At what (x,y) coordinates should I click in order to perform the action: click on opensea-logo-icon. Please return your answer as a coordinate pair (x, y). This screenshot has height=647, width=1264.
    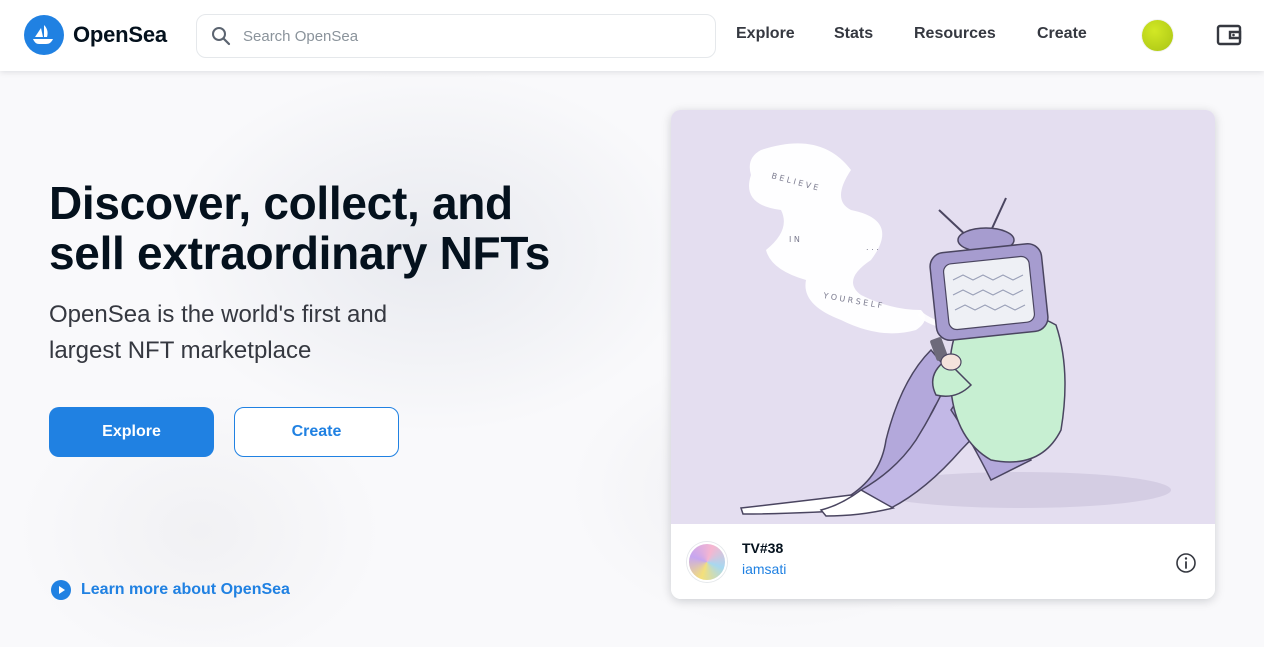
    Looking at the image, I should click on (44, 35).